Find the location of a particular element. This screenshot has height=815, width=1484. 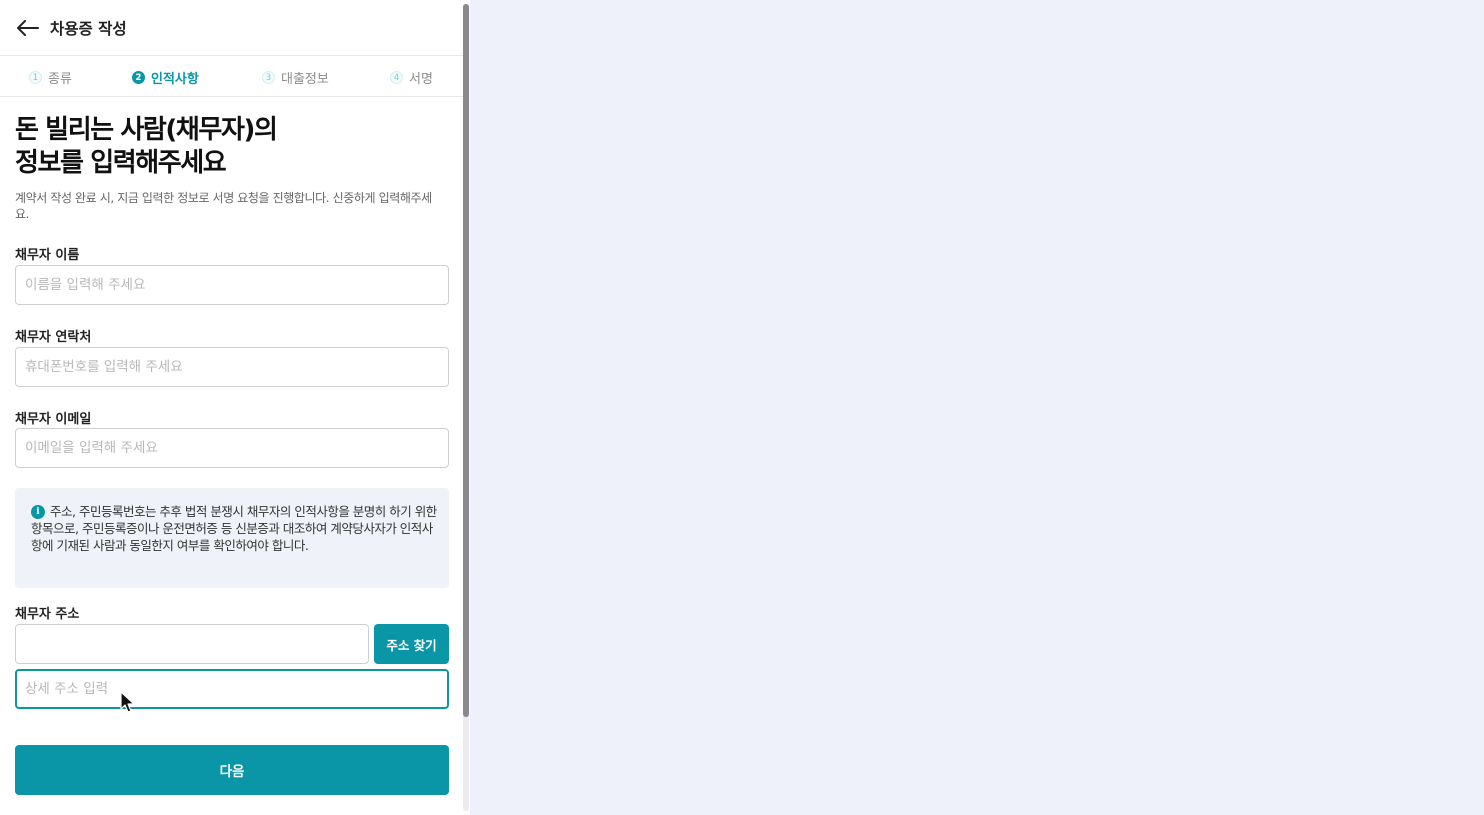

step-4-signature: 4 서명 is located at coordinates (411, 77).